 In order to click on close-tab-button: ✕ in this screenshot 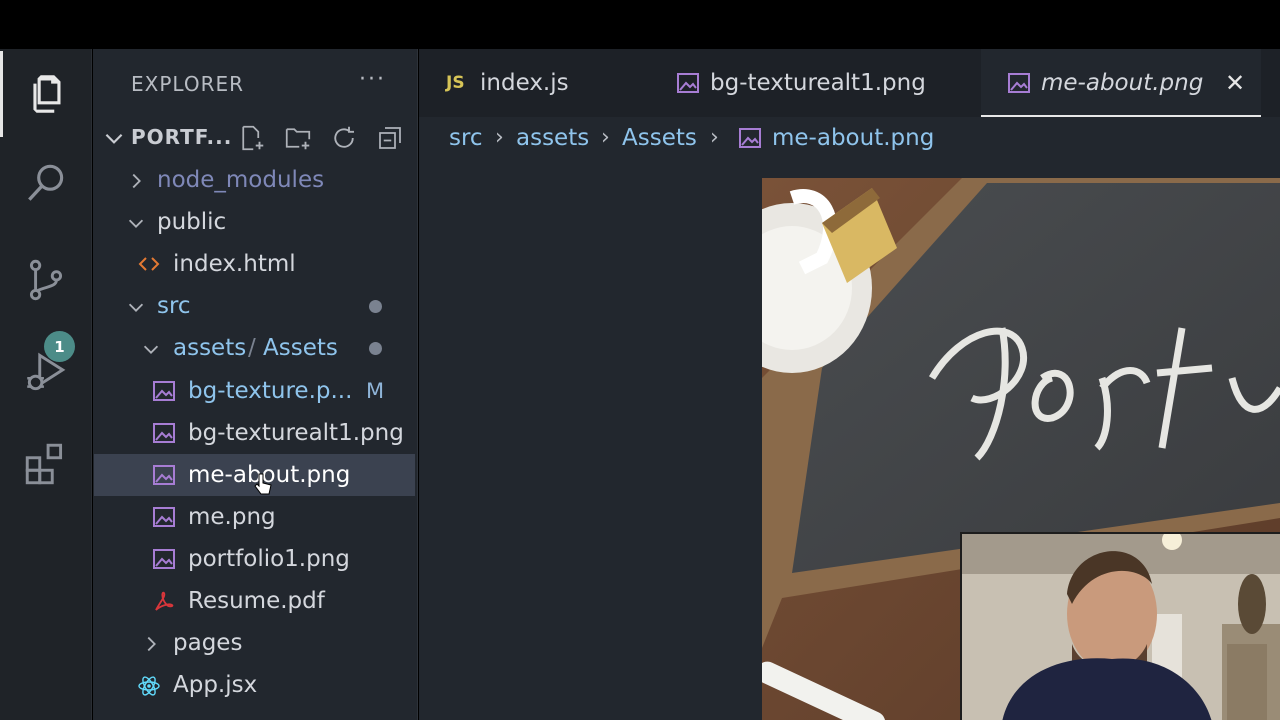, I will do `click(1235, 83)`.